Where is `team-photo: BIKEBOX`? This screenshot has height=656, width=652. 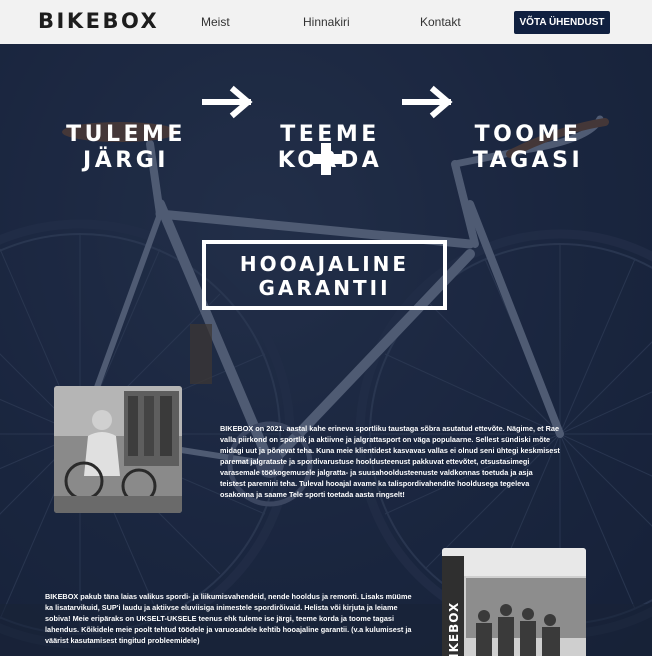 team-photo: BIKEBOX is located at coordinates (514, 602).